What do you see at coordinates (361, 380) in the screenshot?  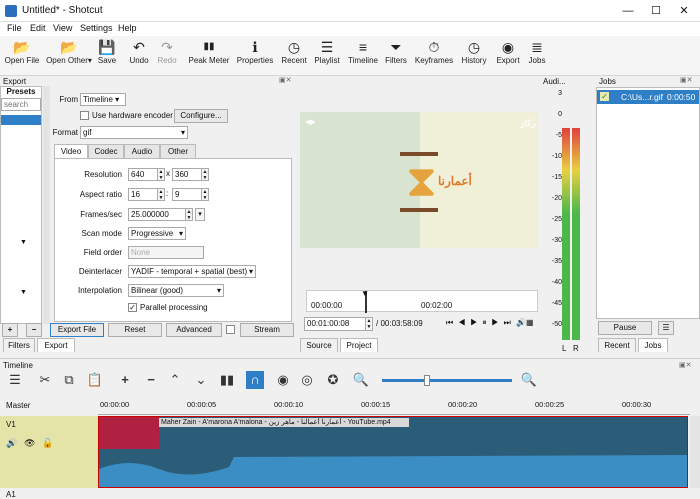 I see `zoom-out-icon: 🔍` at bounding box center [361, 380].